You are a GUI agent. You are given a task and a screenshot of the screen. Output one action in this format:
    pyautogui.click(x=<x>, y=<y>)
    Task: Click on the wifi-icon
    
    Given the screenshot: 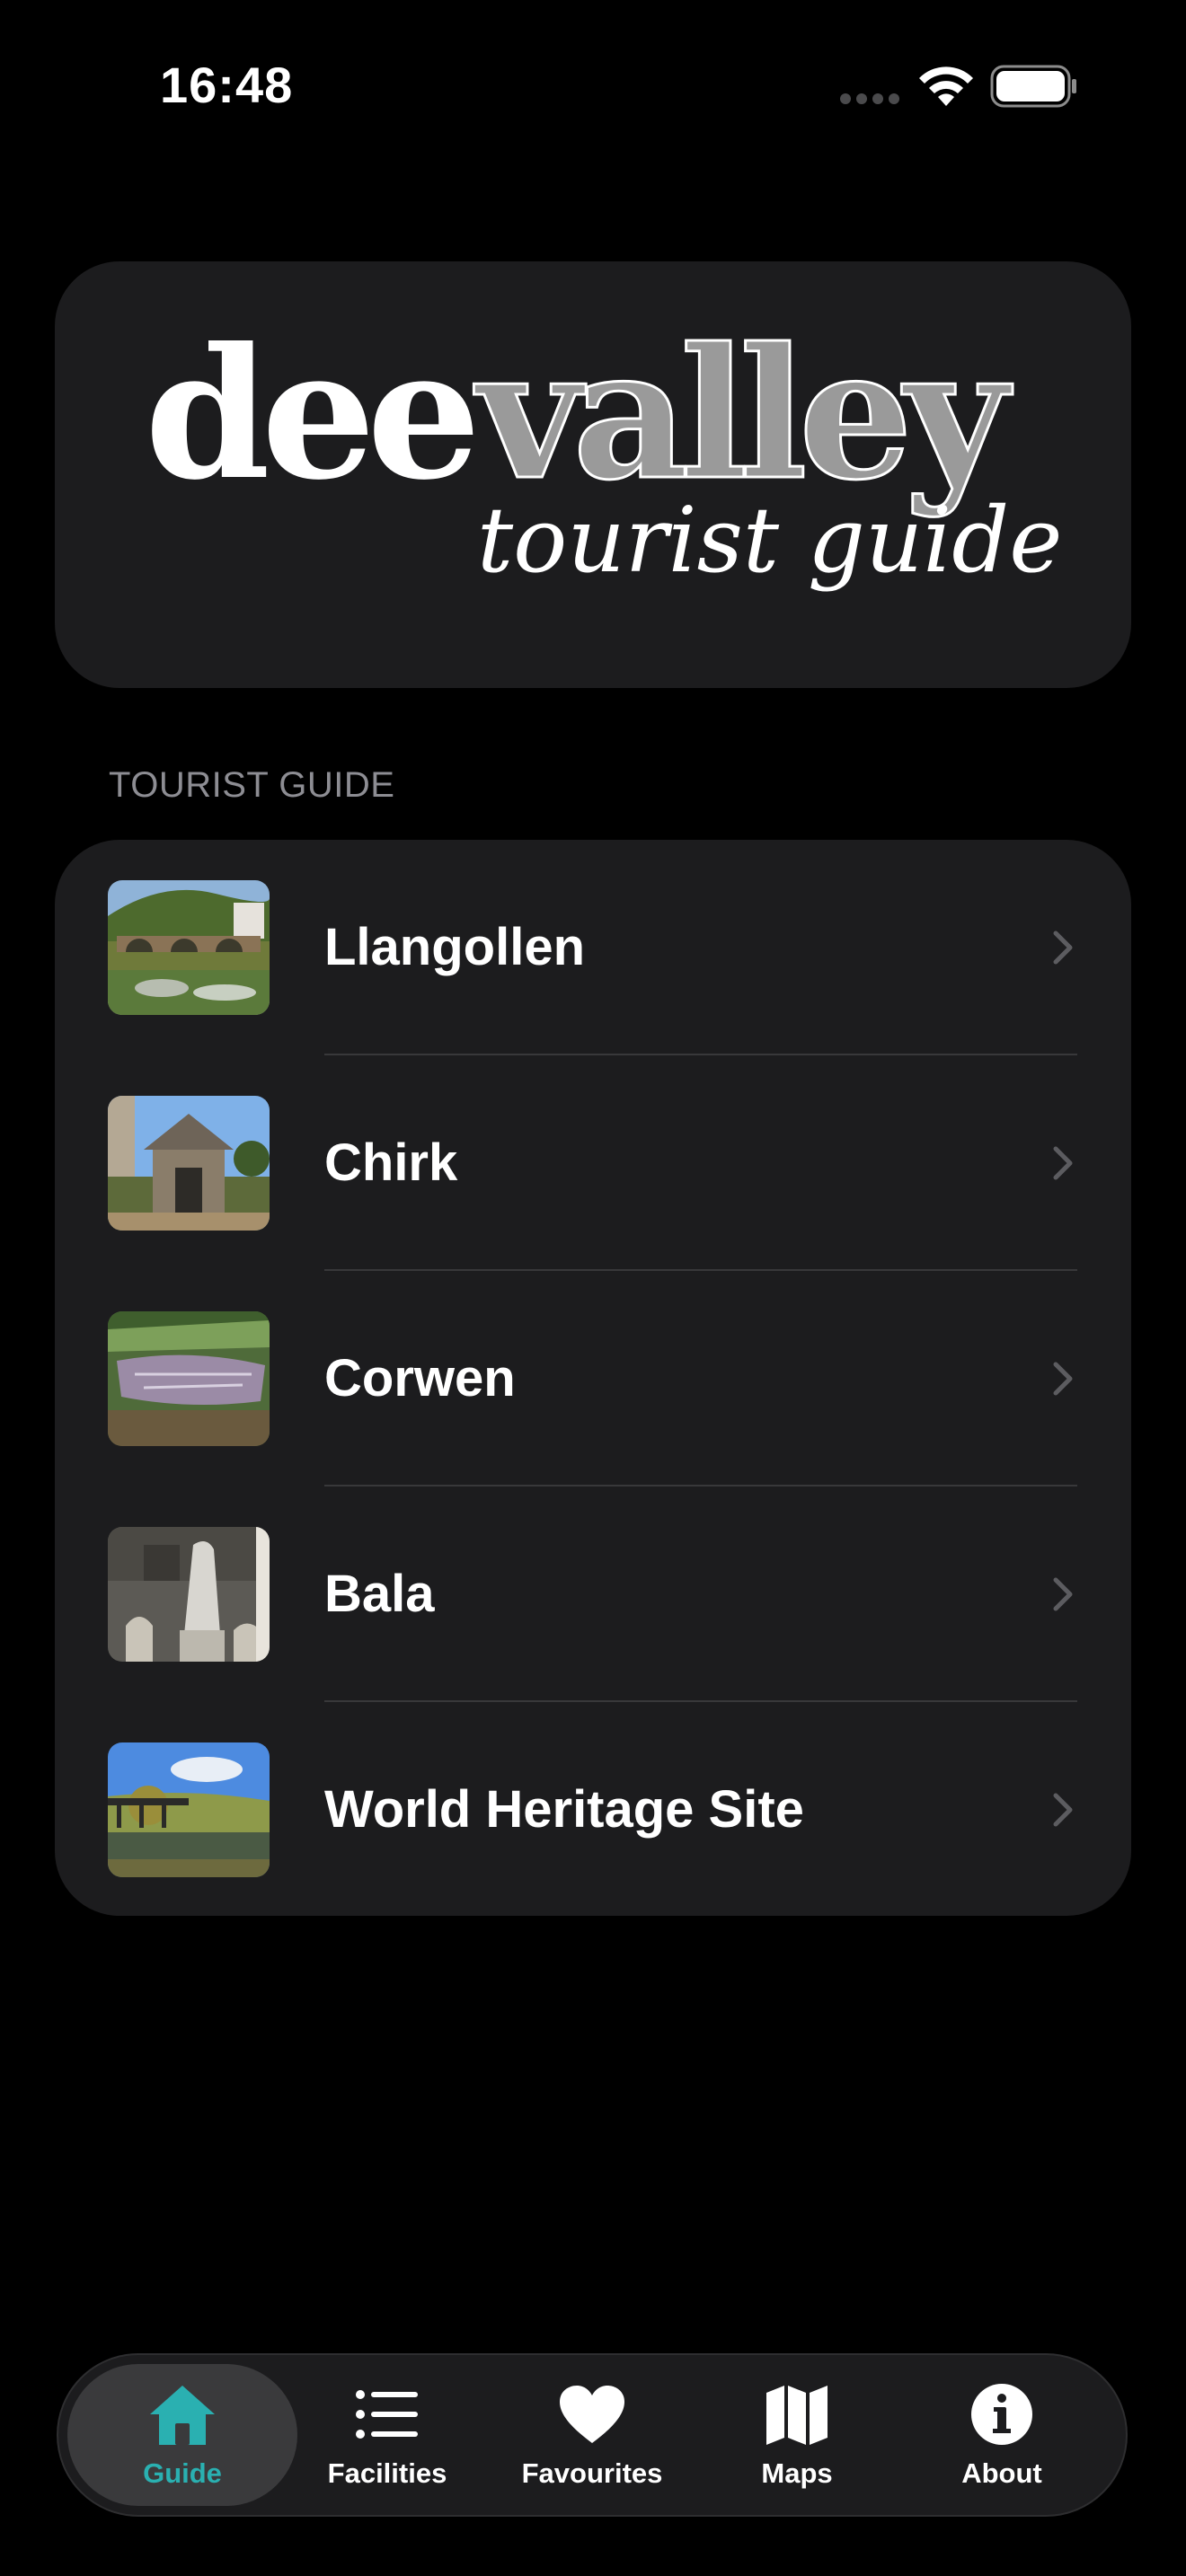 What is the action you would take?
    pyautogui.click(x=946, y=86)
    